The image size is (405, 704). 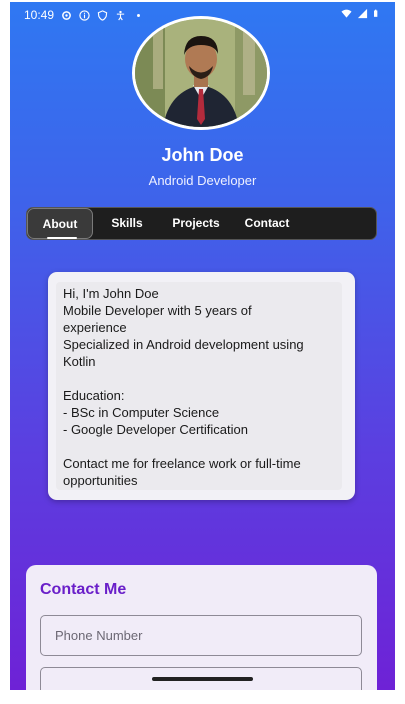 I want to click on status-left: 10:49, so click(x=84, y=15).